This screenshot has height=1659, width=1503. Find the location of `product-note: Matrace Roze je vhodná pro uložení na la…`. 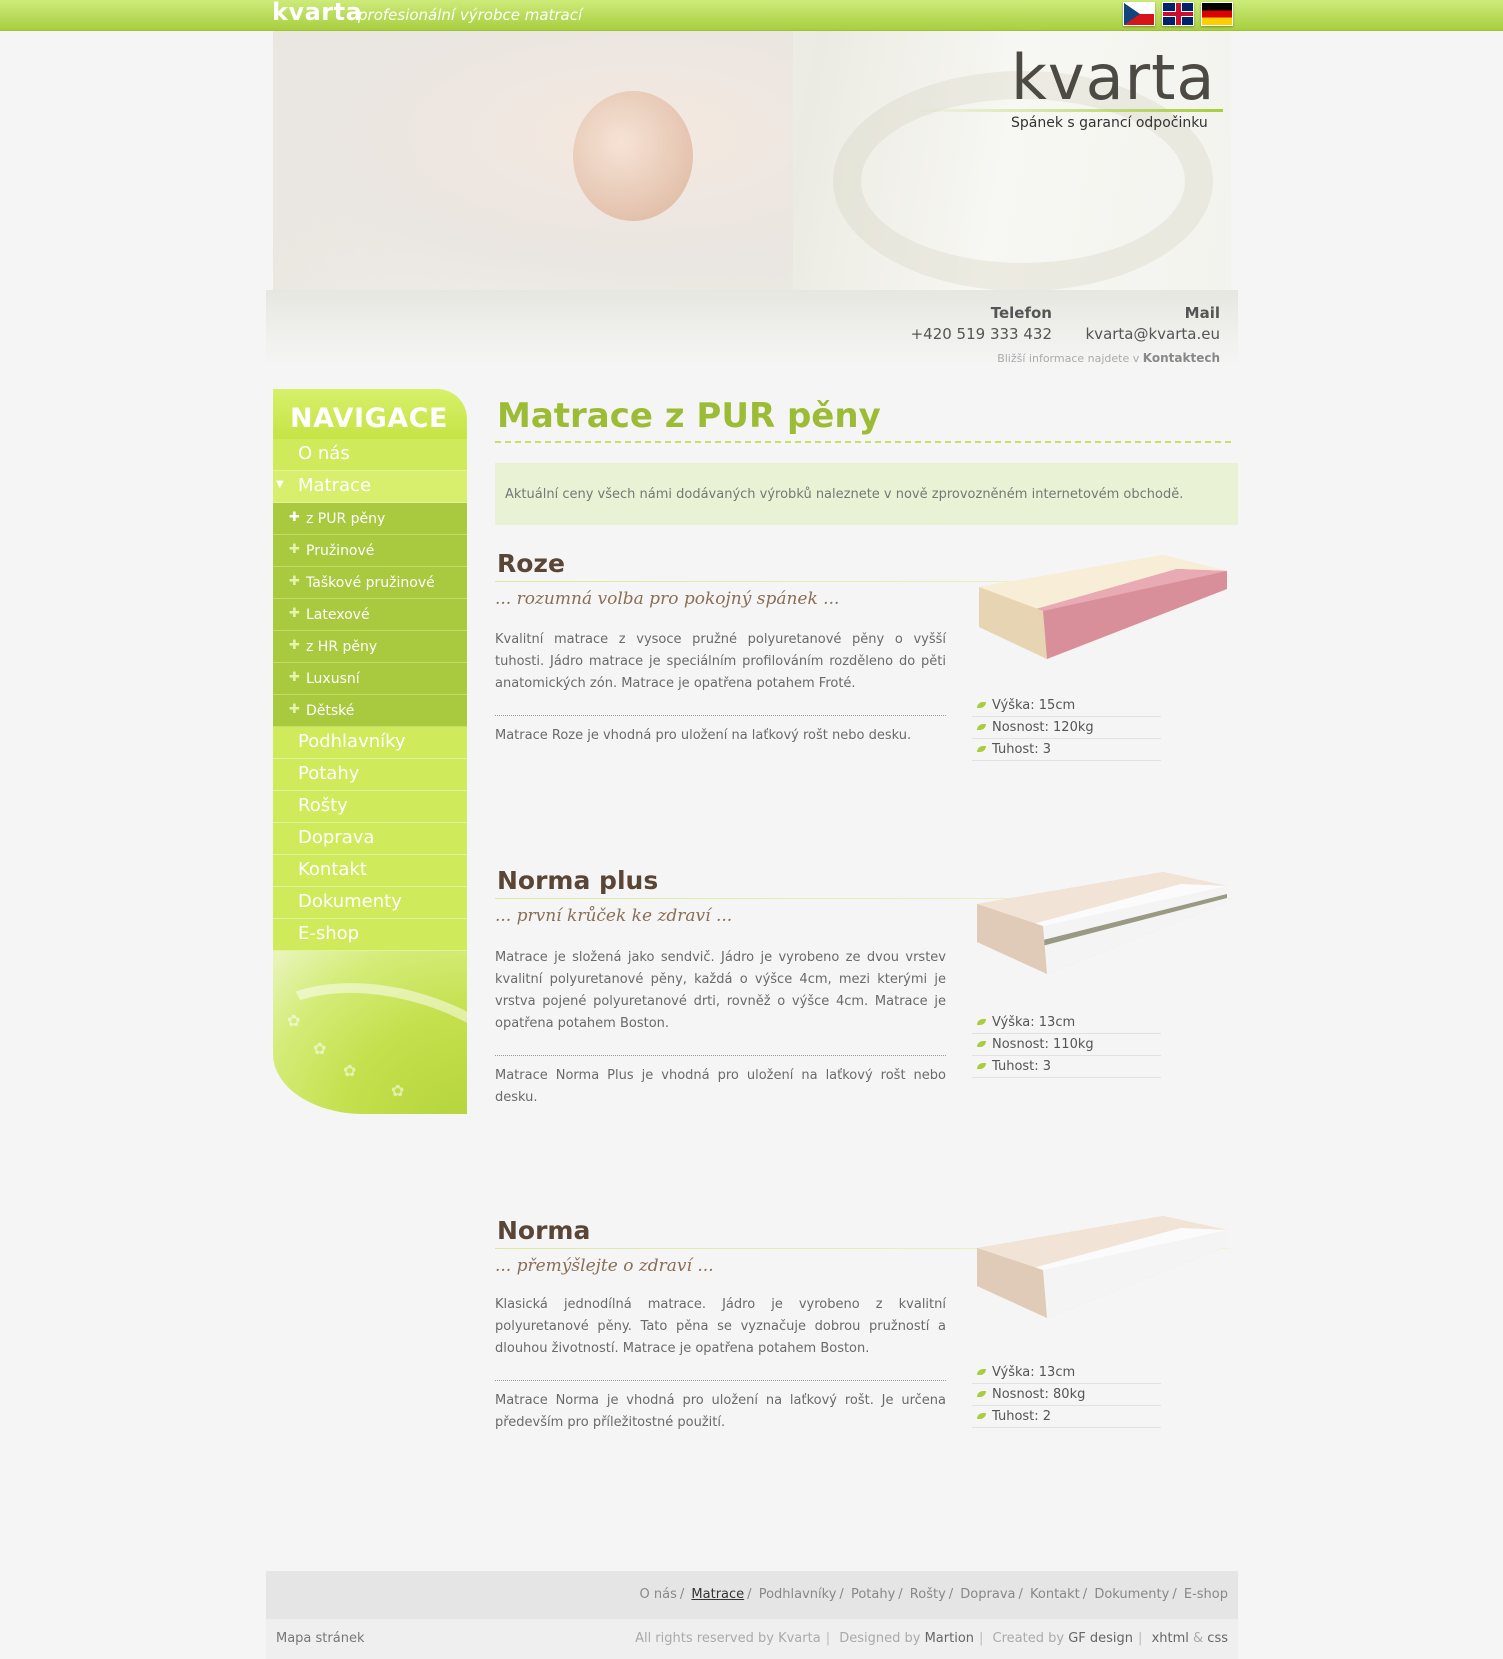

product-note: Matrace Roze je vhodná pro uložení na la… is located at coordinates (703, 735).